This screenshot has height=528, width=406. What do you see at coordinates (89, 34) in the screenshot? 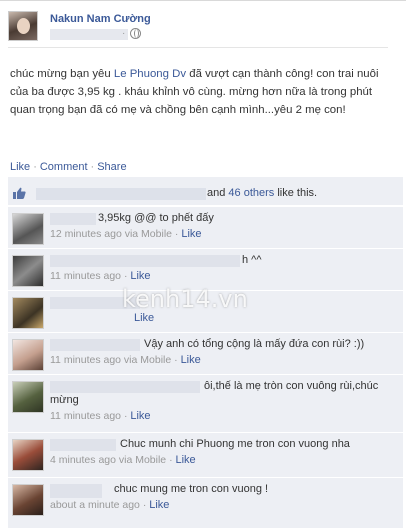
I see `post-timestamp-blurred` at bounding box center [89, 34].